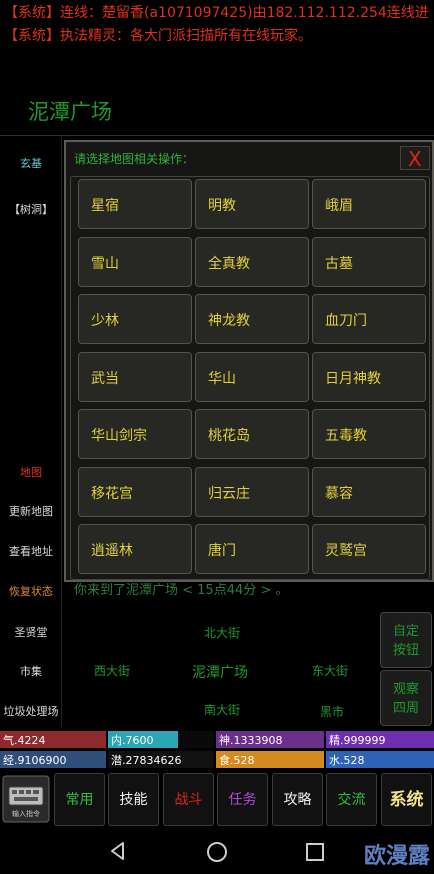 This screenshot has height=874, width=434. I want to click on map-option-label: 峨眉, so click(339, 206).